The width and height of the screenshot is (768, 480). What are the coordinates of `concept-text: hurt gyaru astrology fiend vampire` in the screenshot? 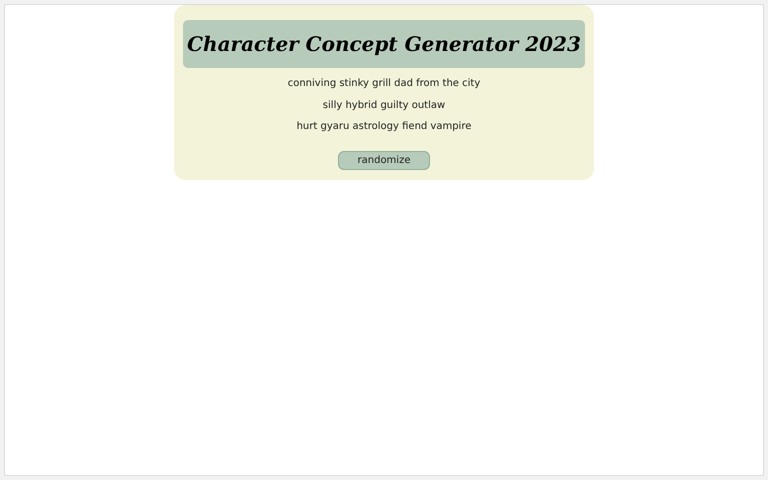 It's located at (384, 127).